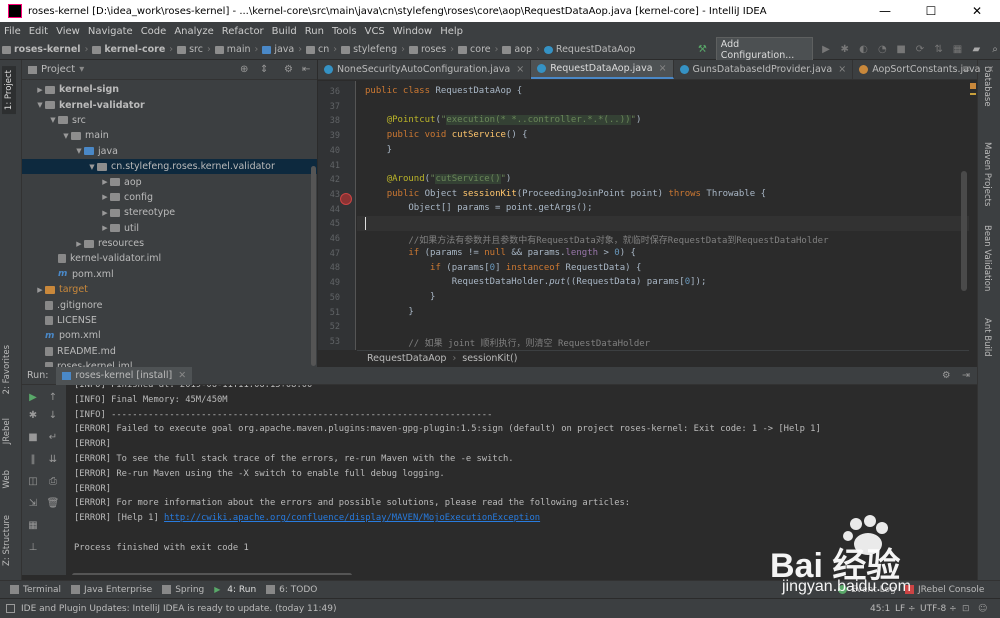  What do you see at coordinates (994, 50) in the screenshot?
I see `search-icon: ⌕` at bounding box center [994, 50].